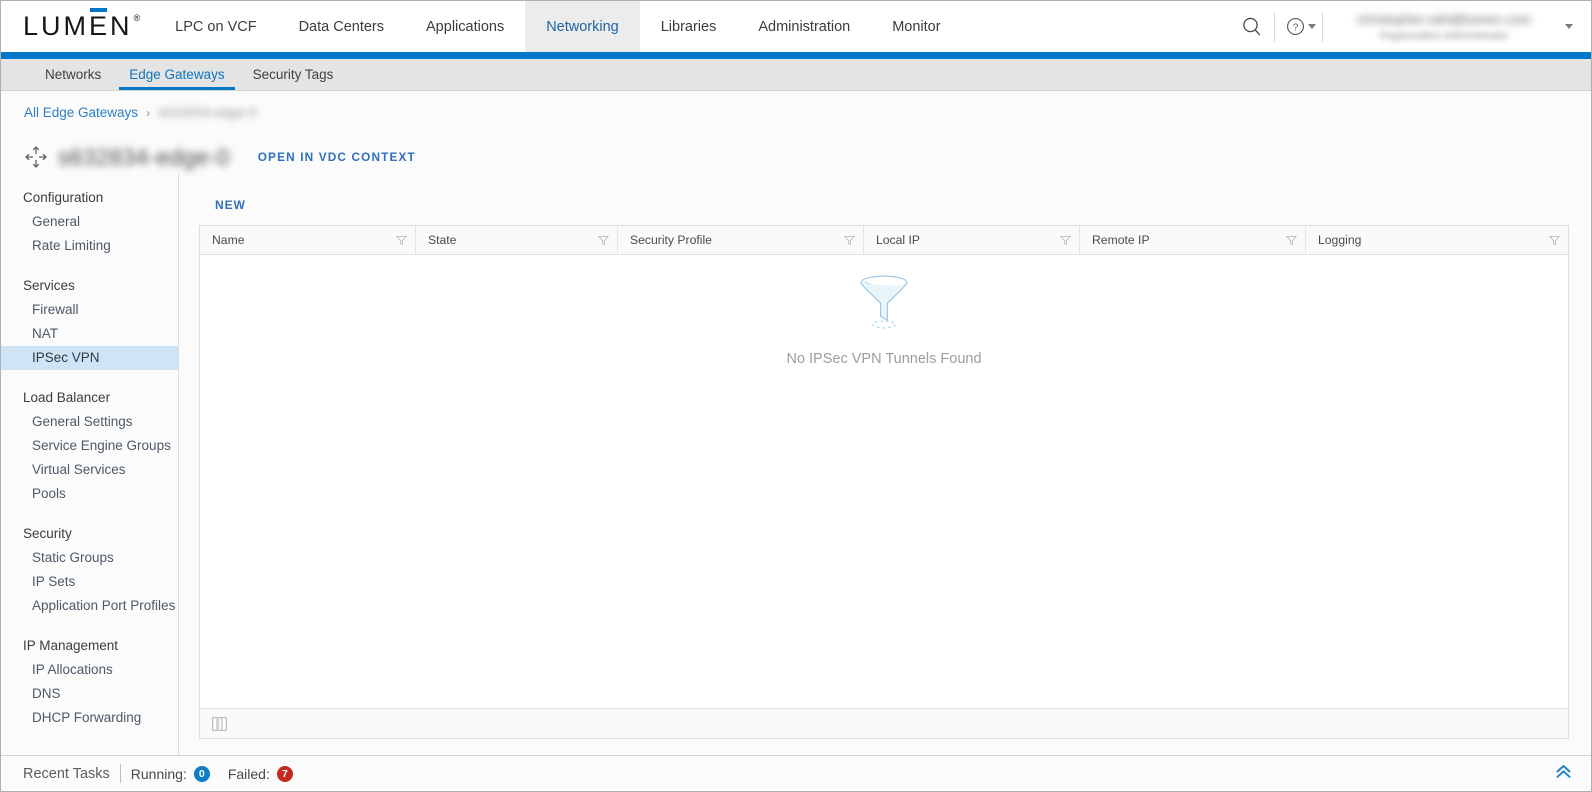 Image resolution: width=1592 pixels, height=792 pixels. What do you see at coordinates (1444, 19) in the screenshot?
I see `user-email: christopher.vahl@lumen.com` at bounding box center [1444, 19].